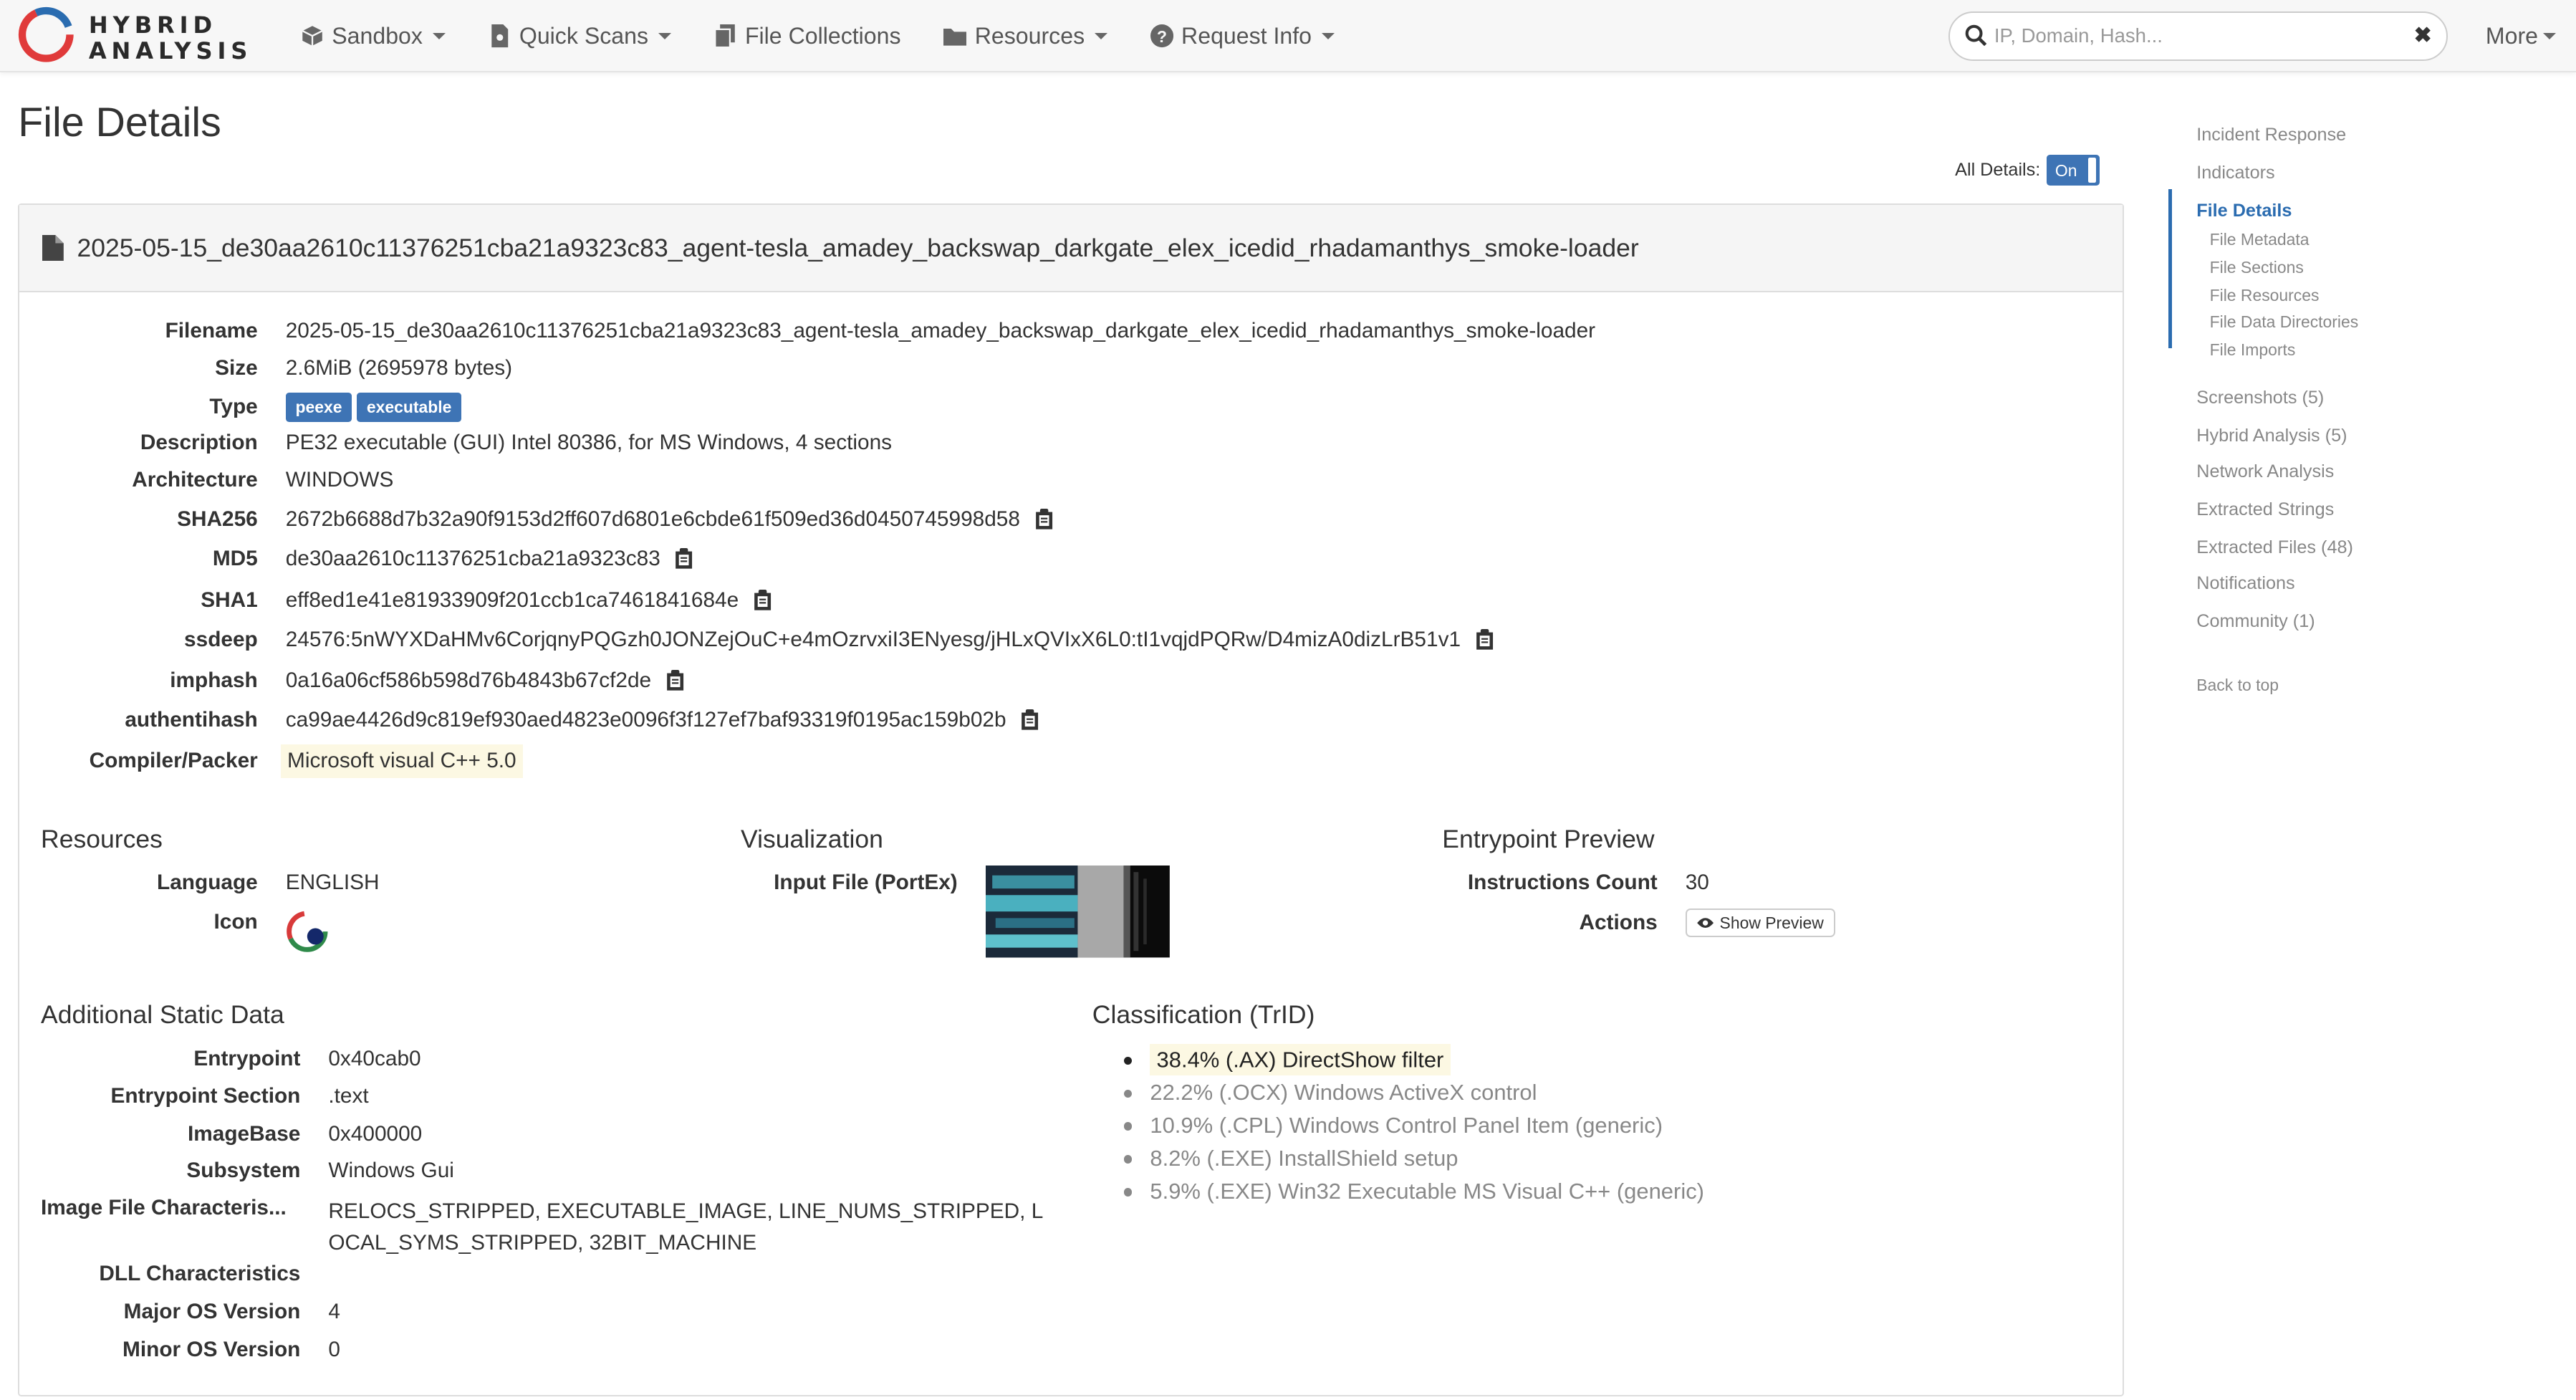  I want to click on sidenav-incident-response: Incident Response, so click(2271, 135).